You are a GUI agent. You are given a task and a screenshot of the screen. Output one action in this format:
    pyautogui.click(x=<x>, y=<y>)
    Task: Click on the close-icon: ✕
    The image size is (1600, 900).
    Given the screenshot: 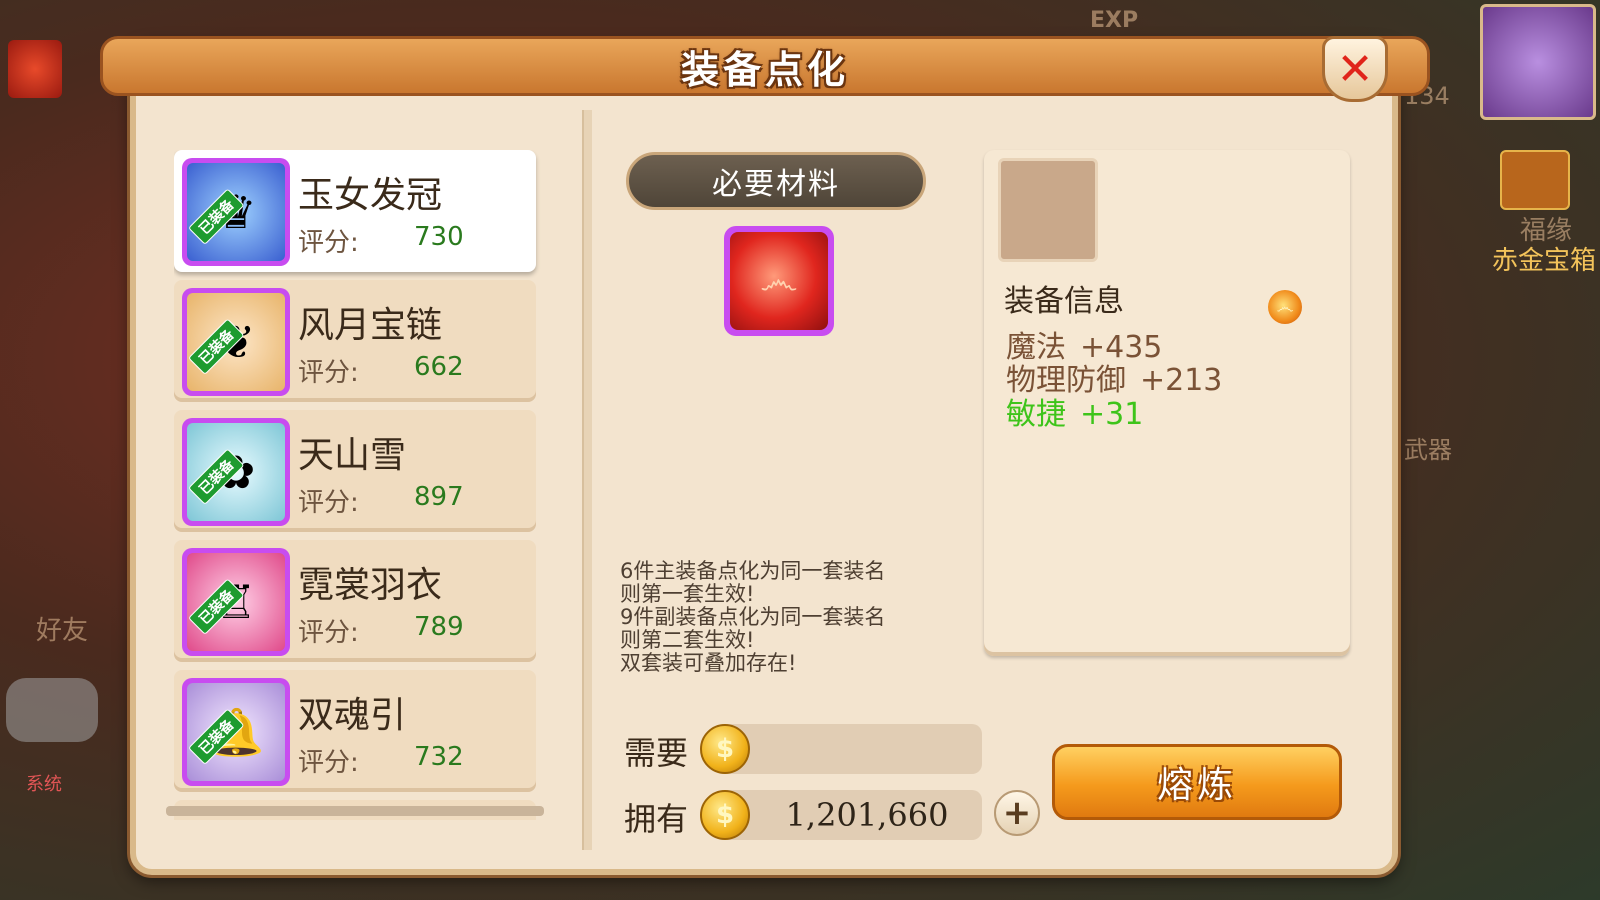 What is the action you would take?
    pyautogui.click(x=1355, y=69)
    